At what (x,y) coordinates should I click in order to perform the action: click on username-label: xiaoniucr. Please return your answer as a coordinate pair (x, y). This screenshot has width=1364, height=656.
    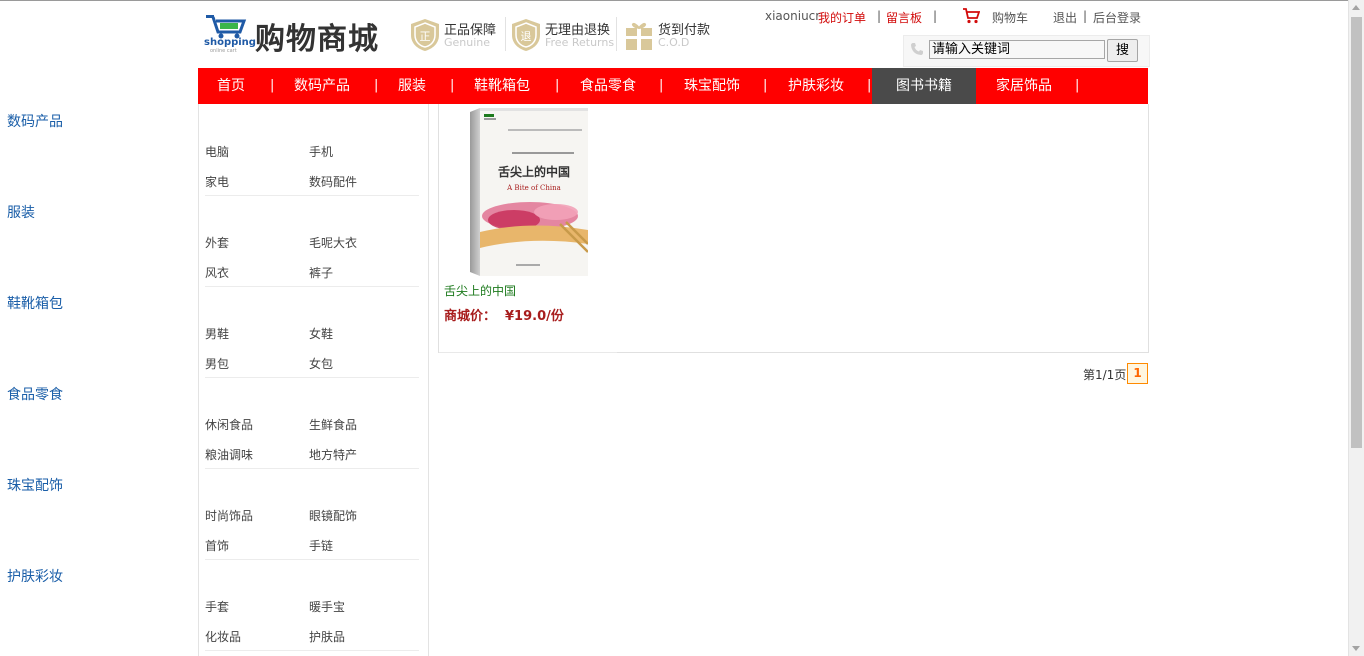
    Looking at the image, I should click on (793, 16).